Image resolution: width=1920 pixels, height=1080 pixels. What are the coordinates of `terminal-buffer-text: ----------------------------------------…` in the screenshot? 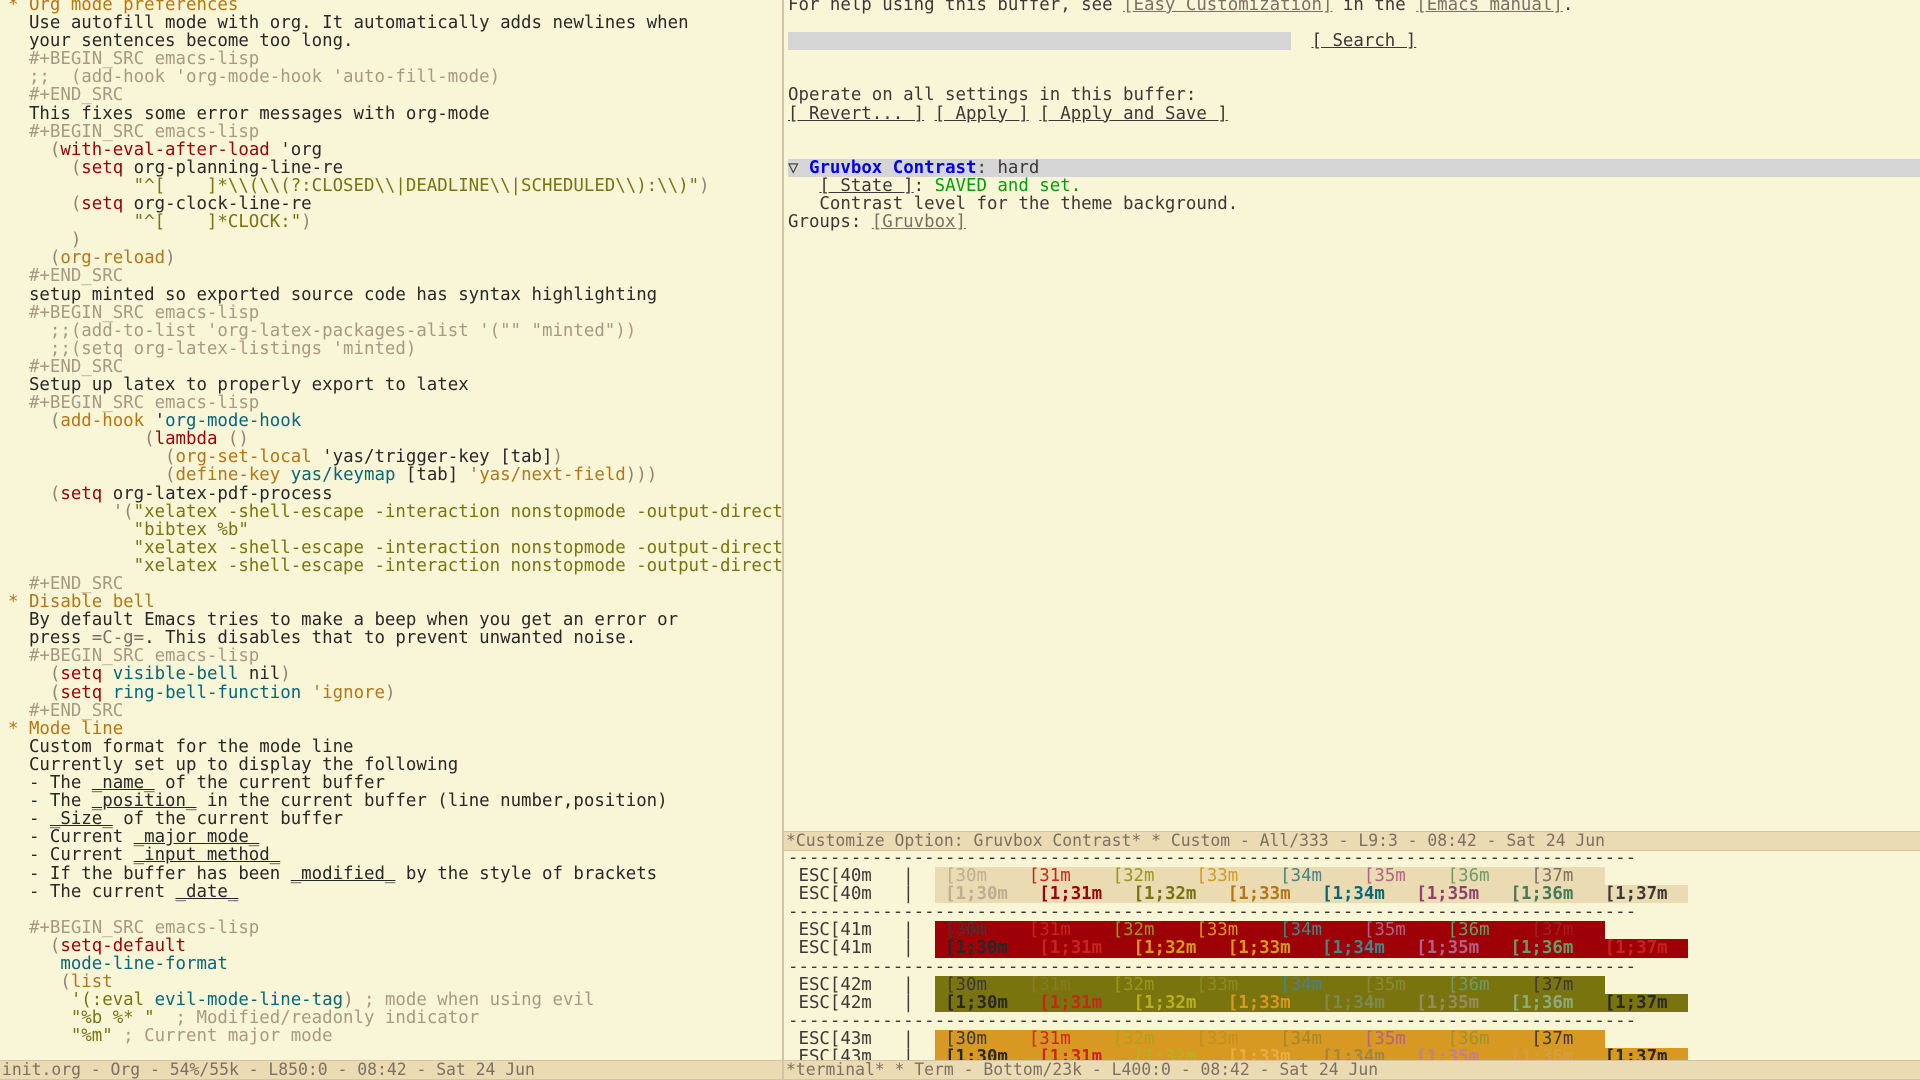 It's located at (1352, 965).